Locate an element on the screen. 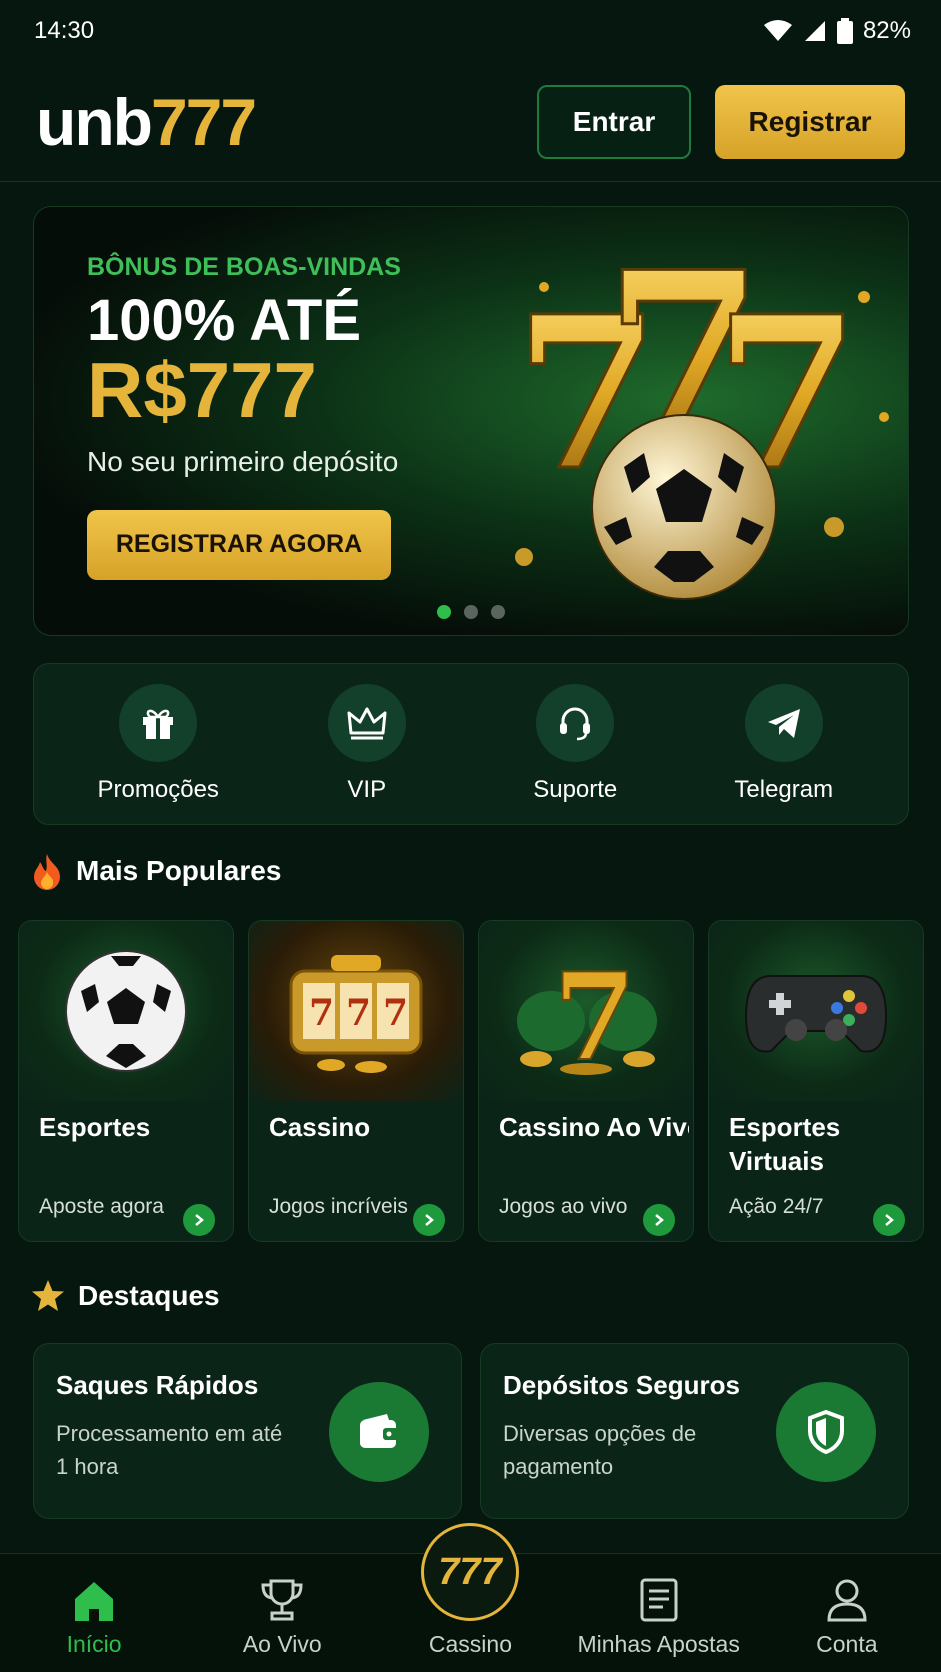 The image size is (941, 1672). battery-level: 82% is located at coordinates (886, 30).